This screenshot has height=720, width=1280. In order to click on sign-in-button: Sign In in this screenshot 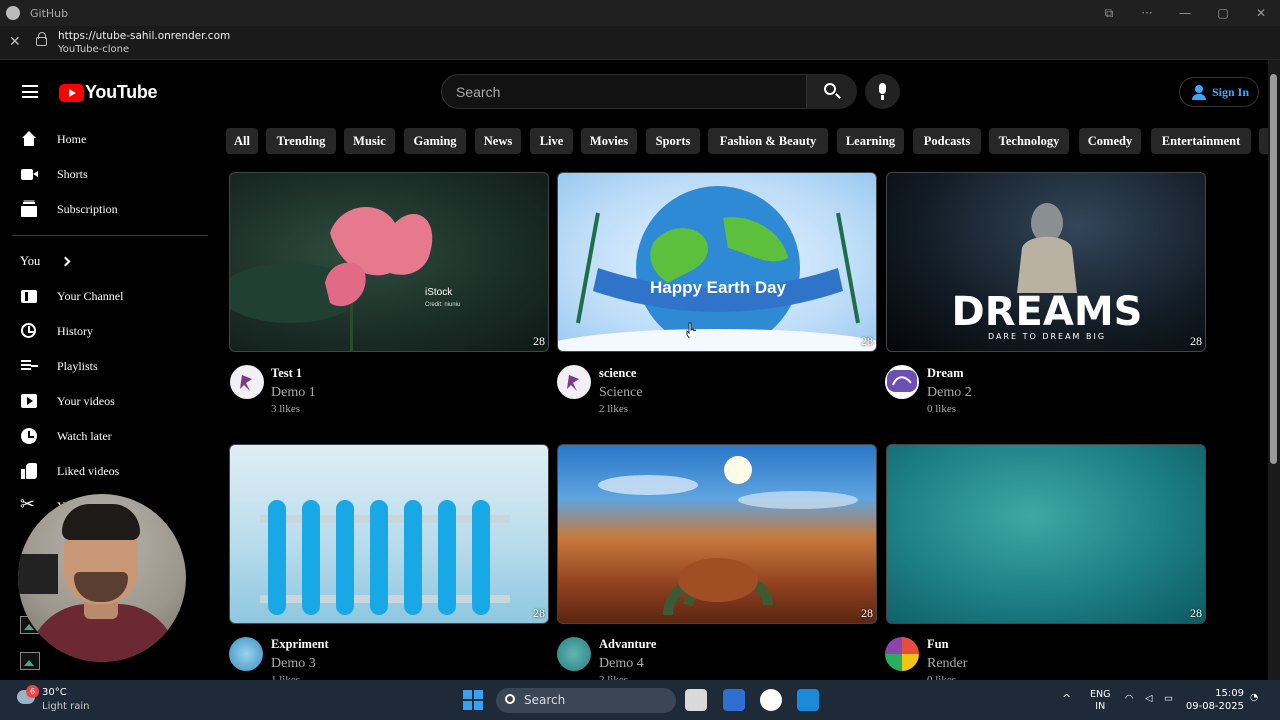, I will do `click(1219, 92)`.